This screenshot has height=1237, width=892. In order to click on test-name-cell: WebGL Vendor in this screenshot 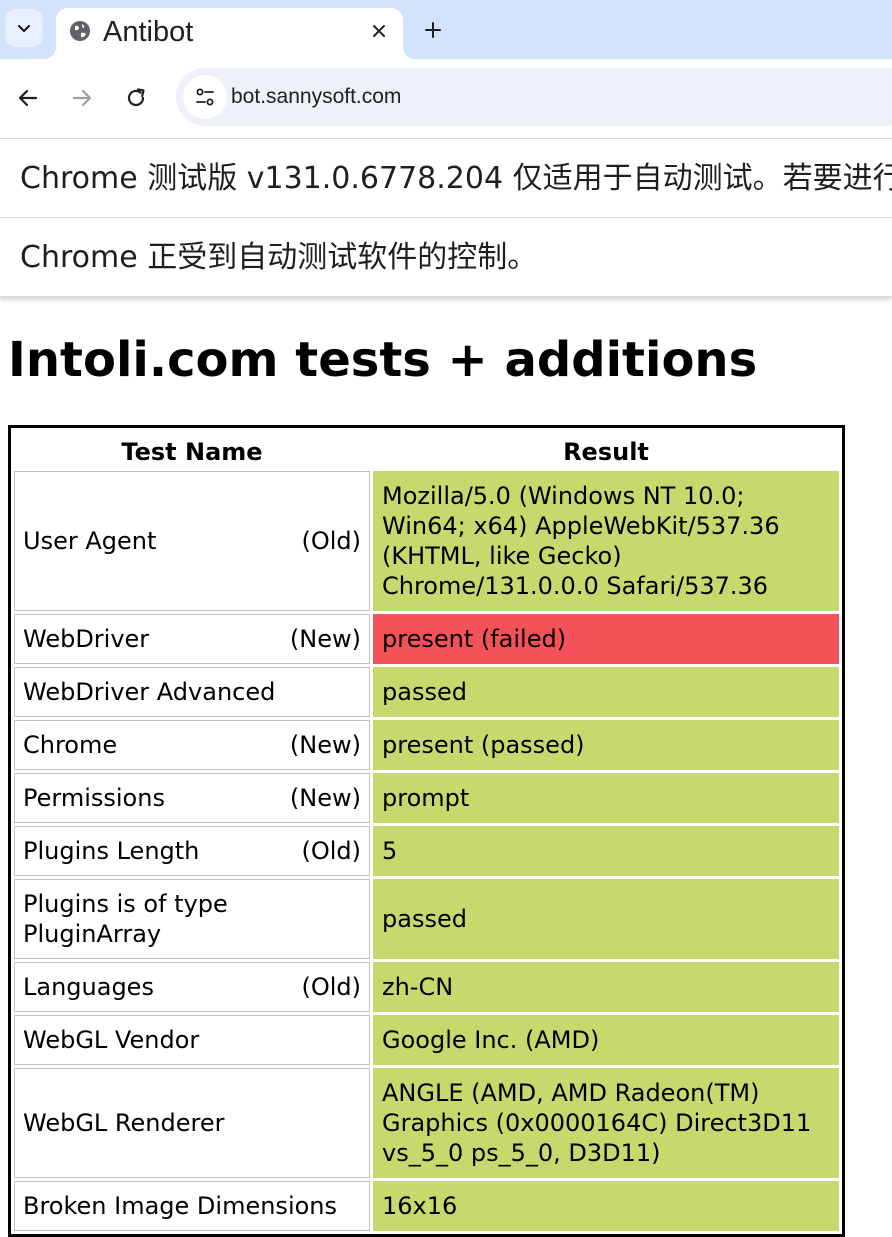, I will do `click(192, 1040)`.